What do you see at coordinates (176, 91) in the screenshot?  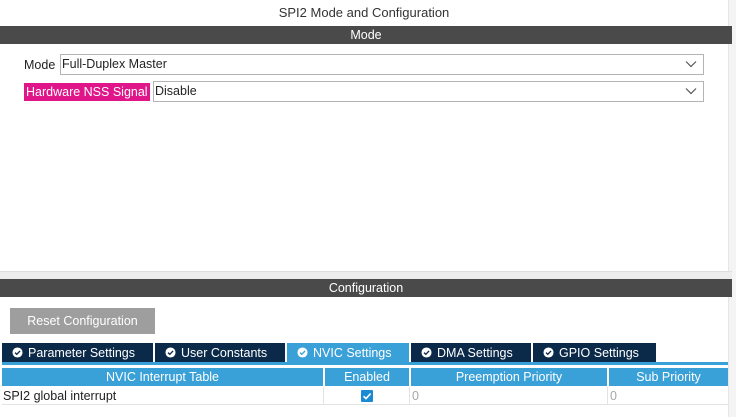 I see `nss-select-value: Disable` at bounding box center [176, 91].